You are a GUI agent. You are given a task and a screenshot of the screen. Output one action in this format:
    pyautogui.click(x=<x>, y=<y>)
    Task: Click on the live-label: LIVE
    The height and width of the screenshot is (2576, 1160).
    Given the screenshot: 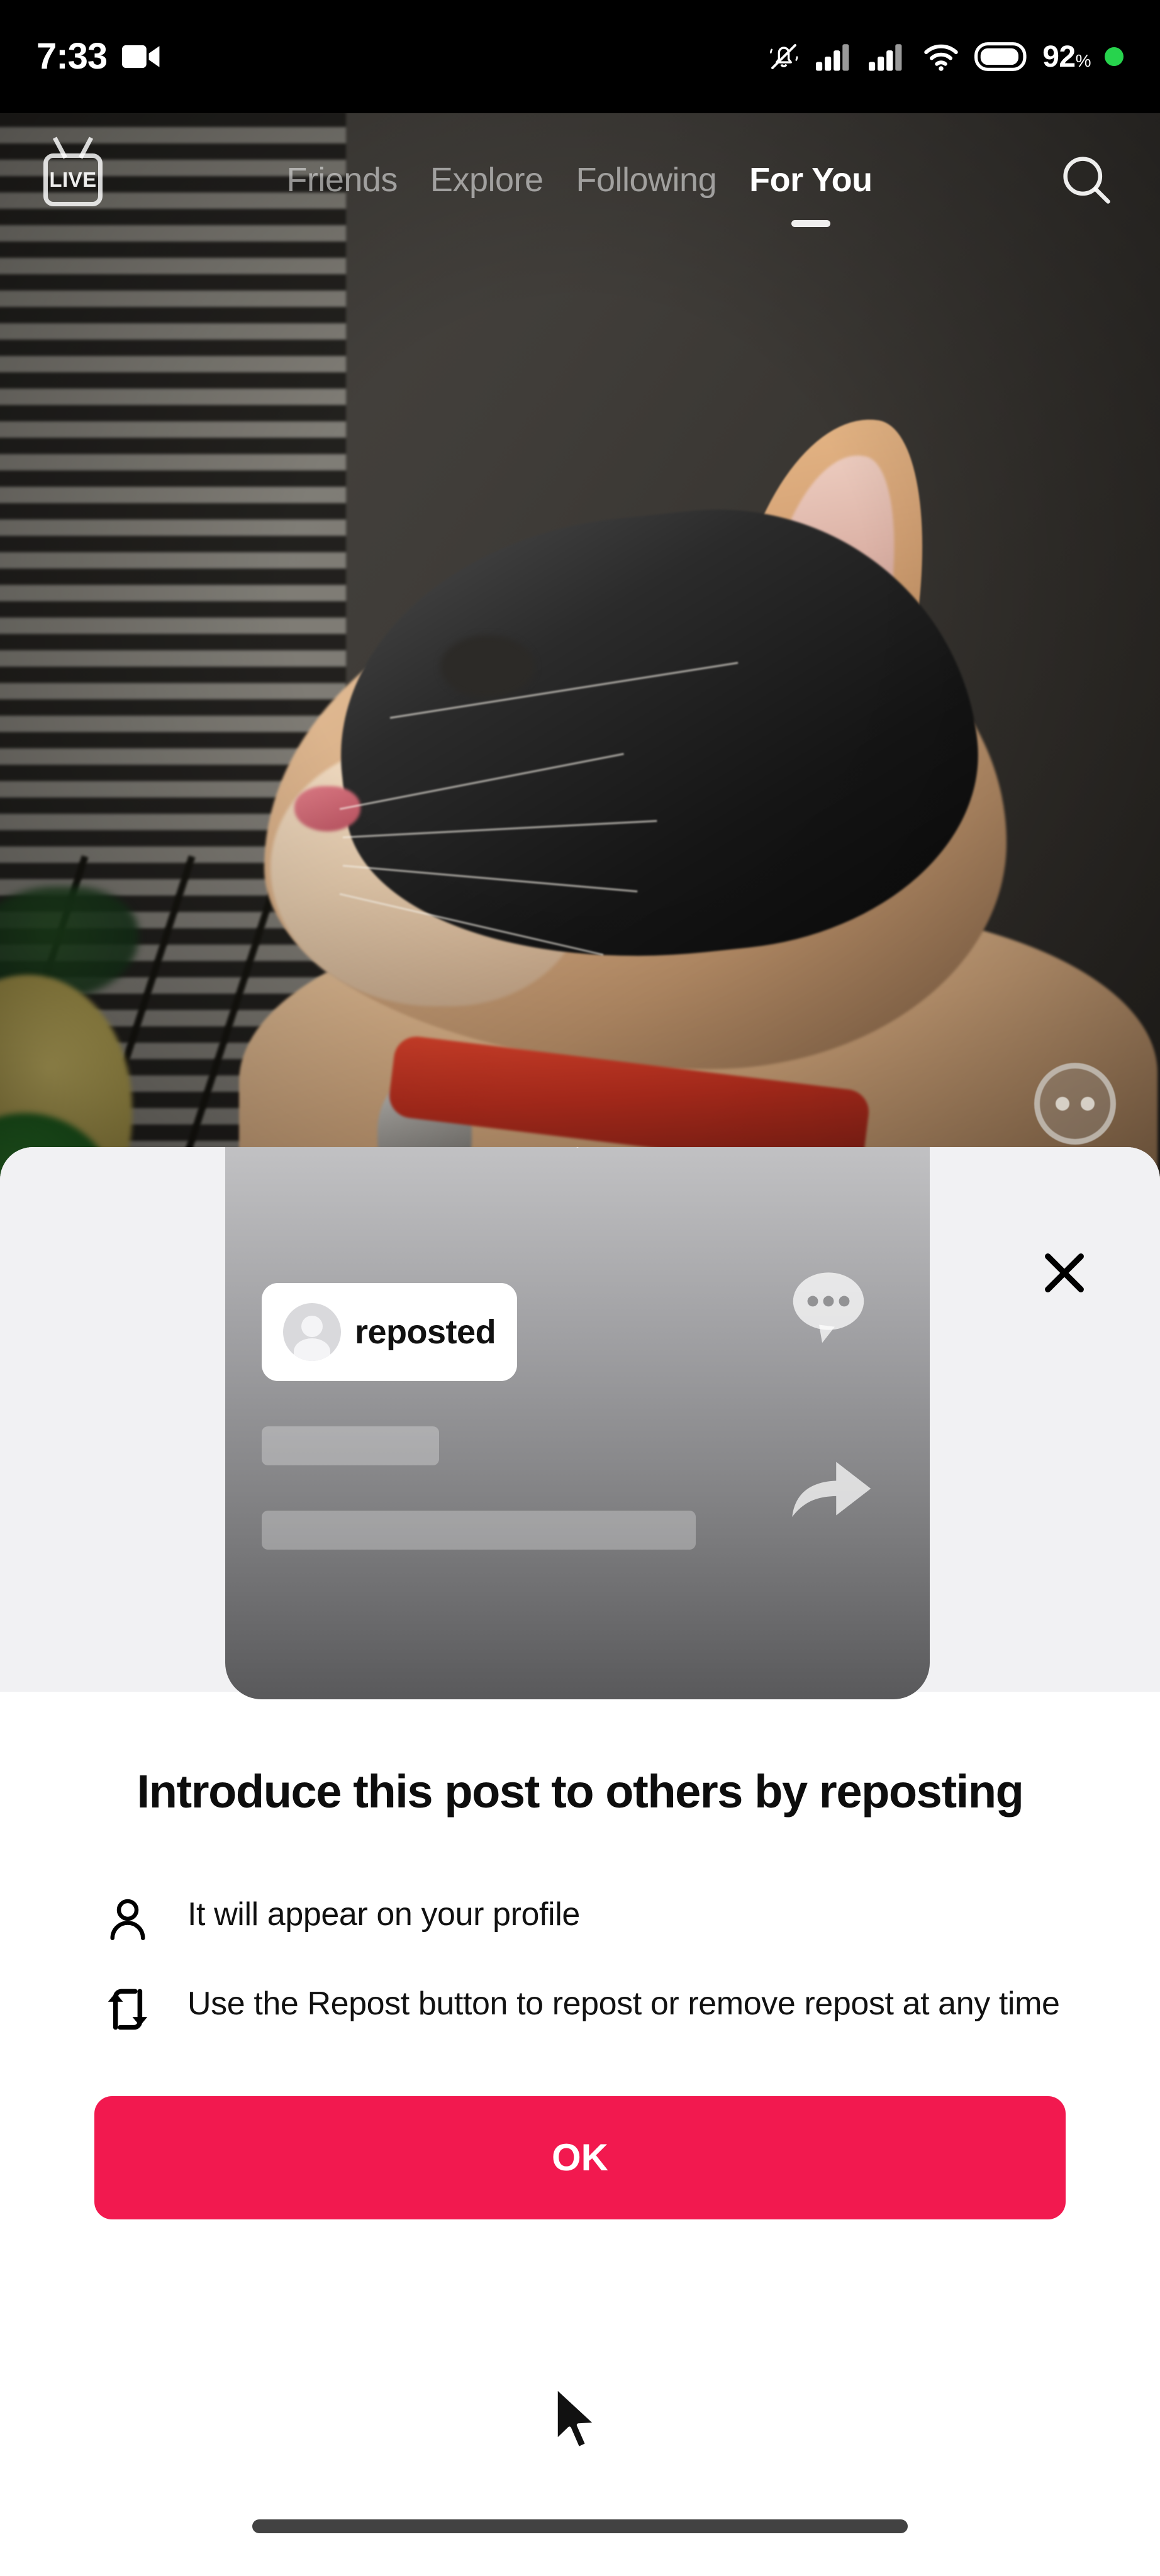 What is the action you would take?
    pyautogui.click(x=73, y=179)
    